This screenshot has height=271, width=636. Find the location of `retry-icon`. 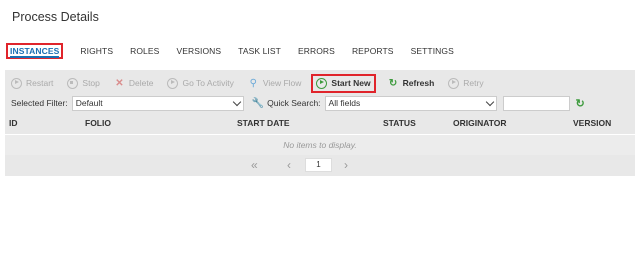

retry-icon is located at coordinates (454, 83).